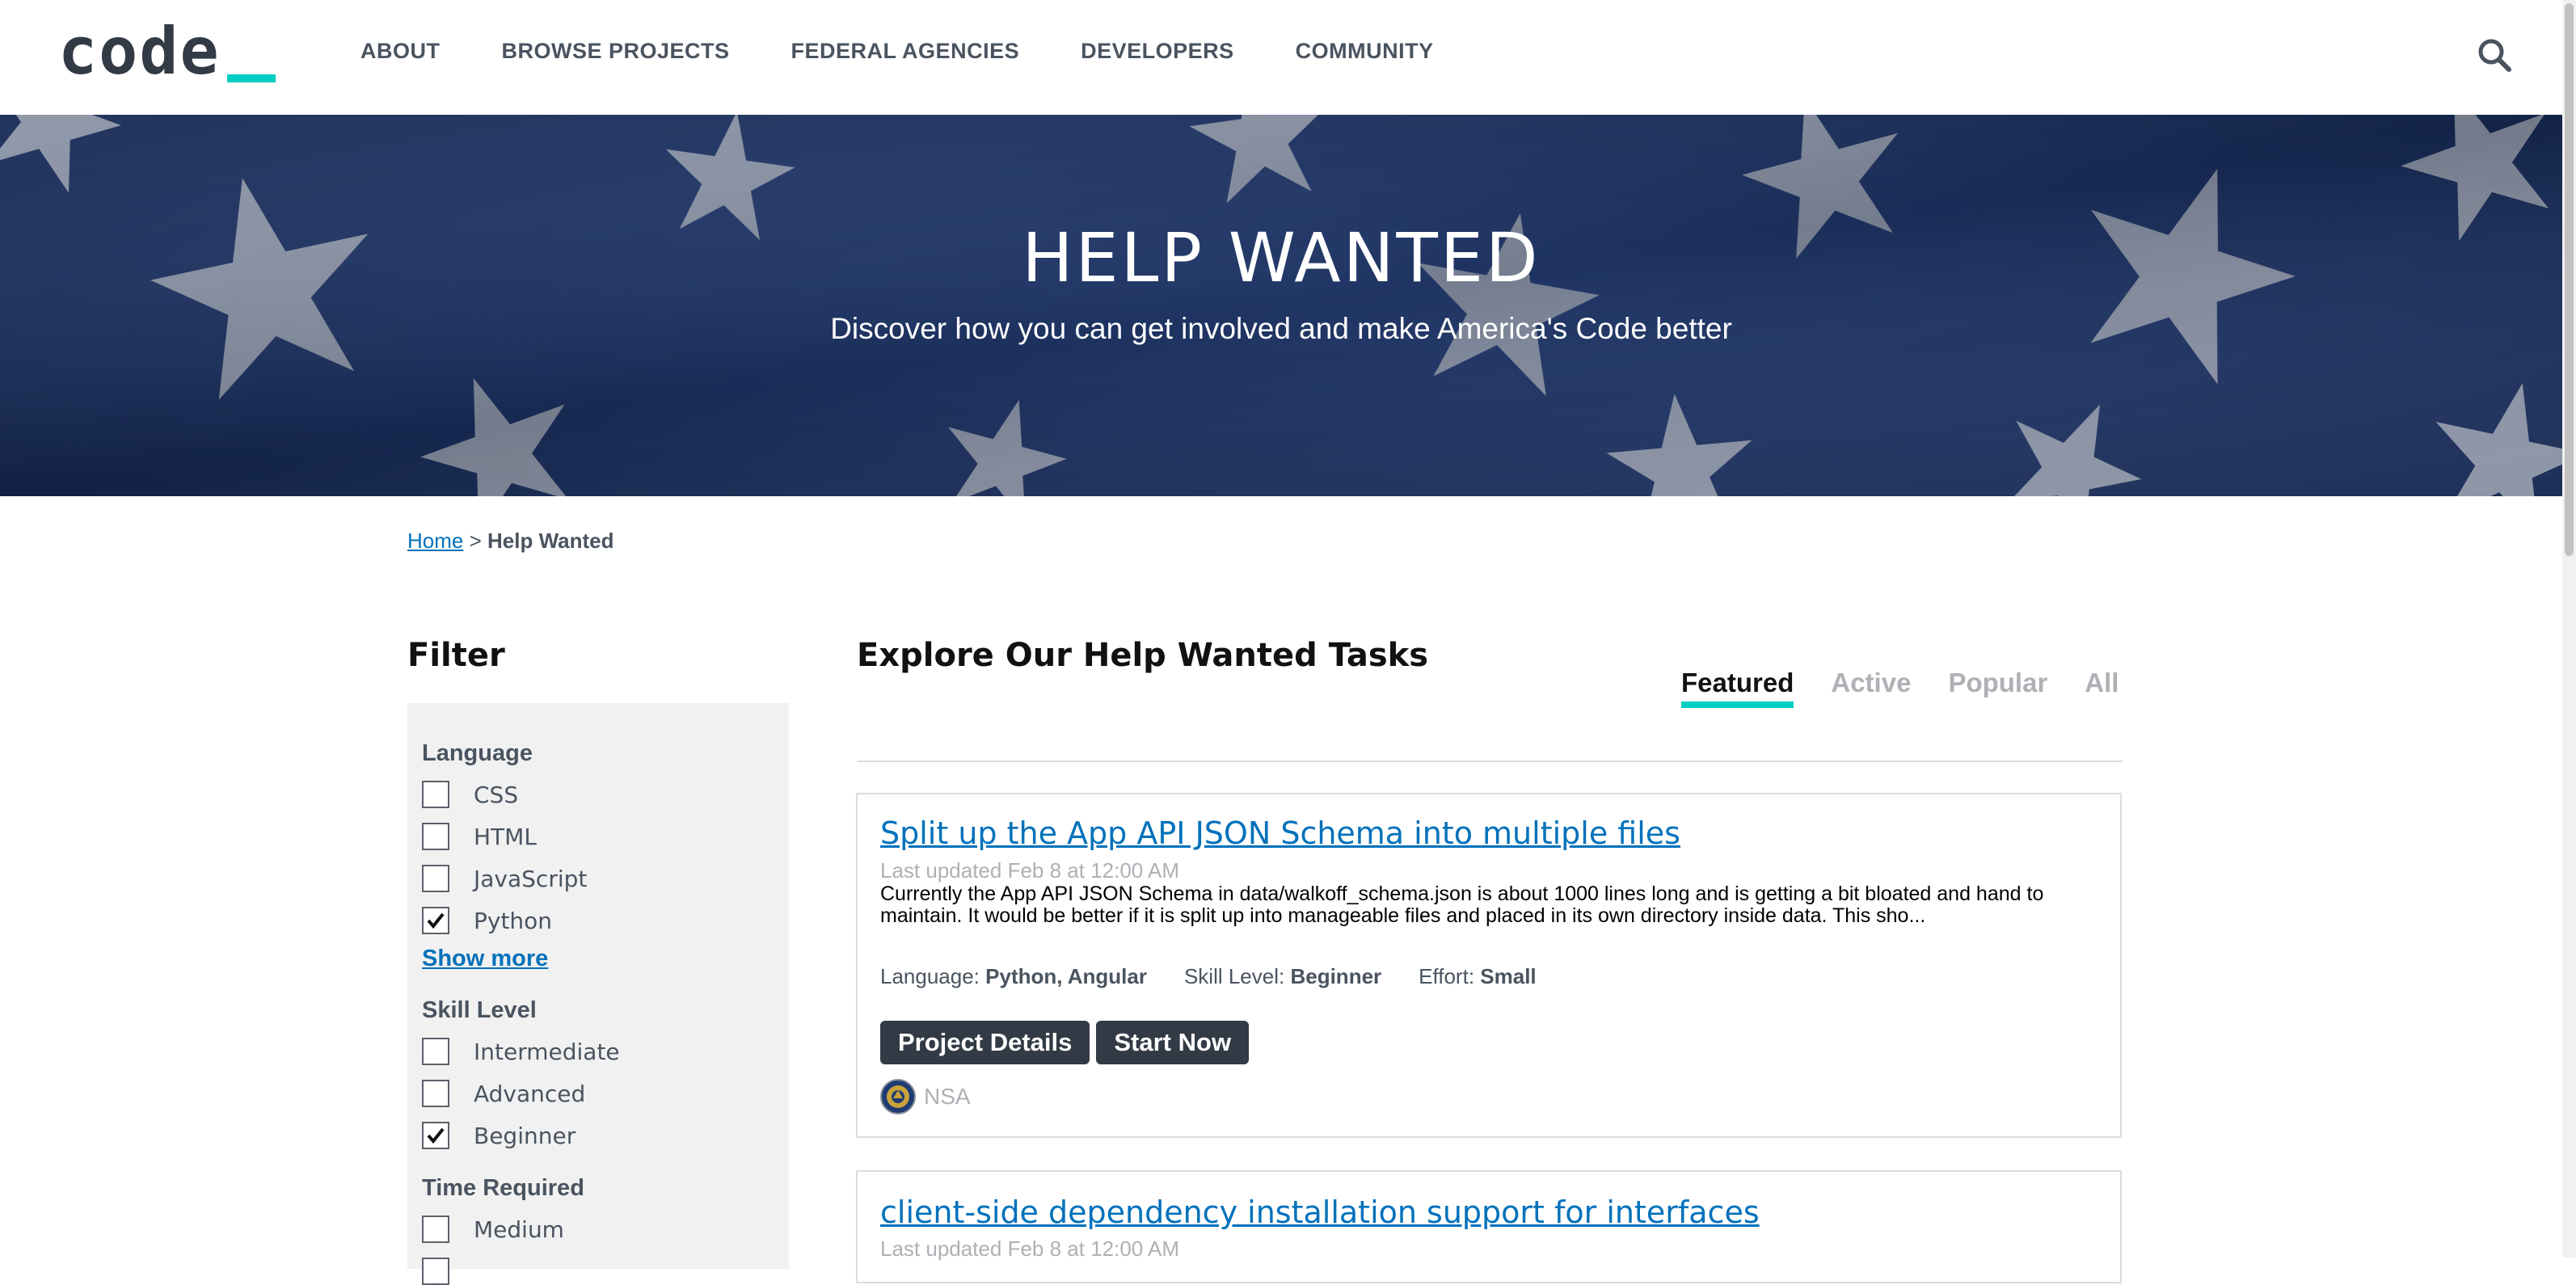  What do you see at coordinates (485, 959) in the screenshot?
I see `show-more-link: Show more` at bounding box center [485, 959].